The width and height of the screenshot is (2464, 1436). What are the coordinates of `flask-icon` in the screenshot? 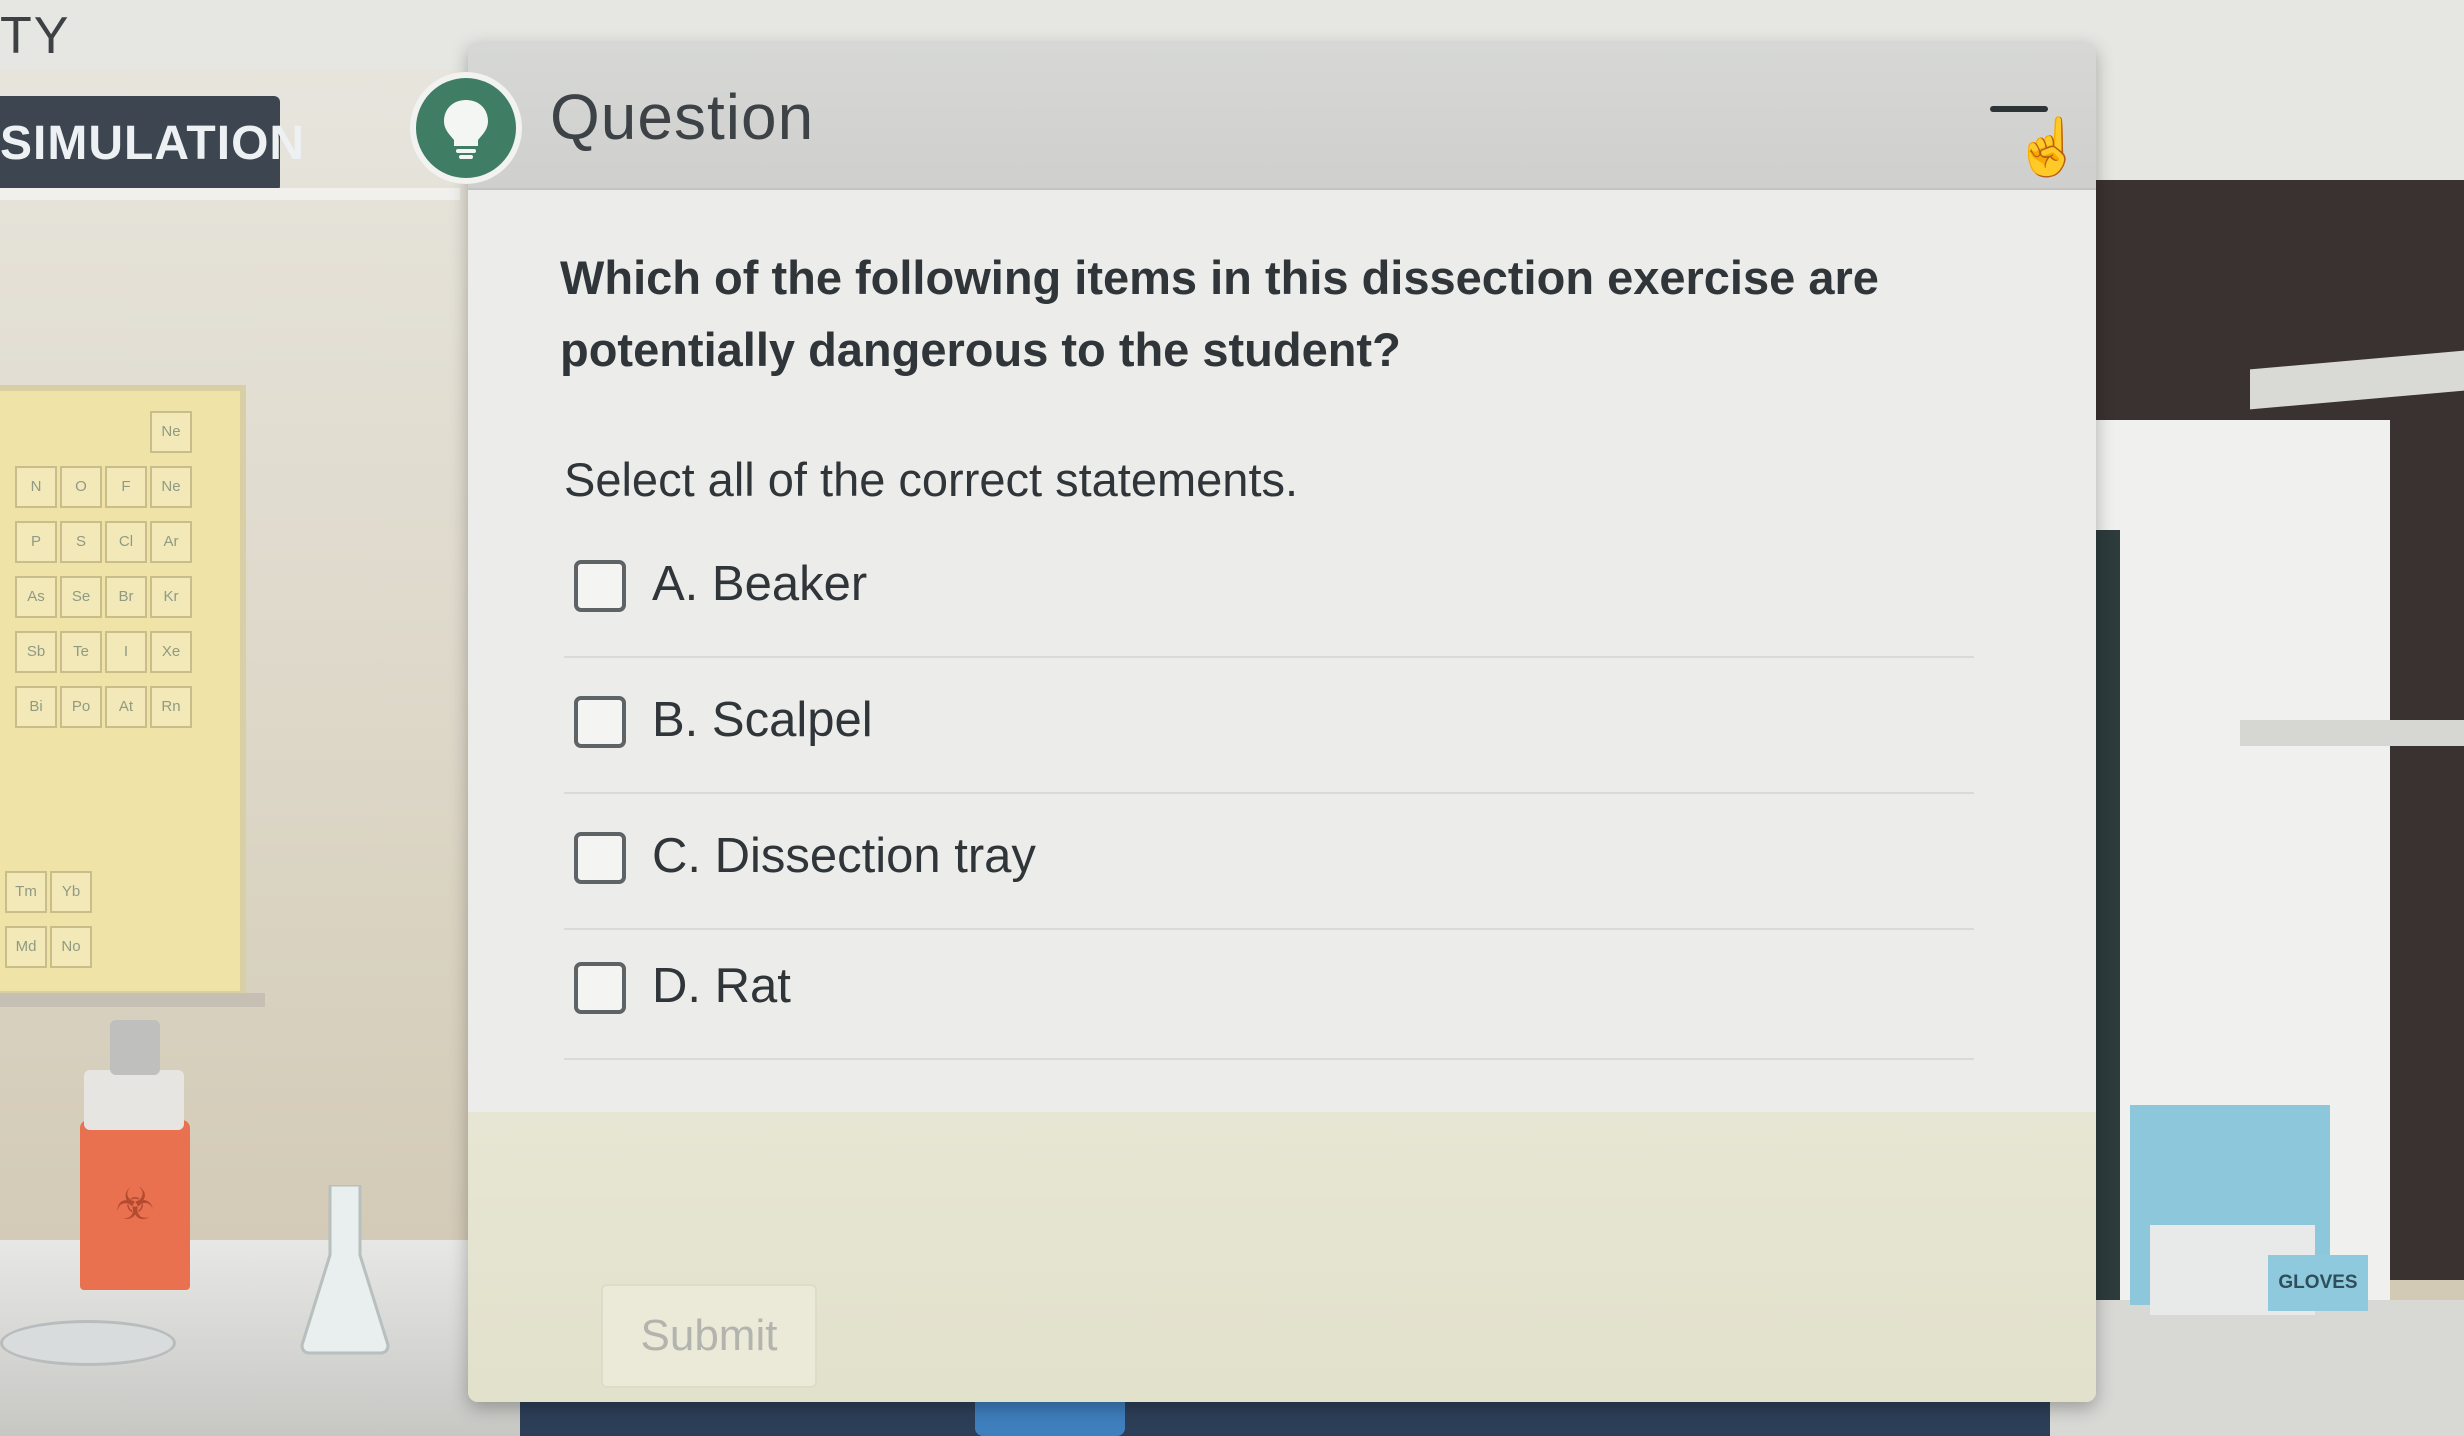 It's located at (345, 1270).